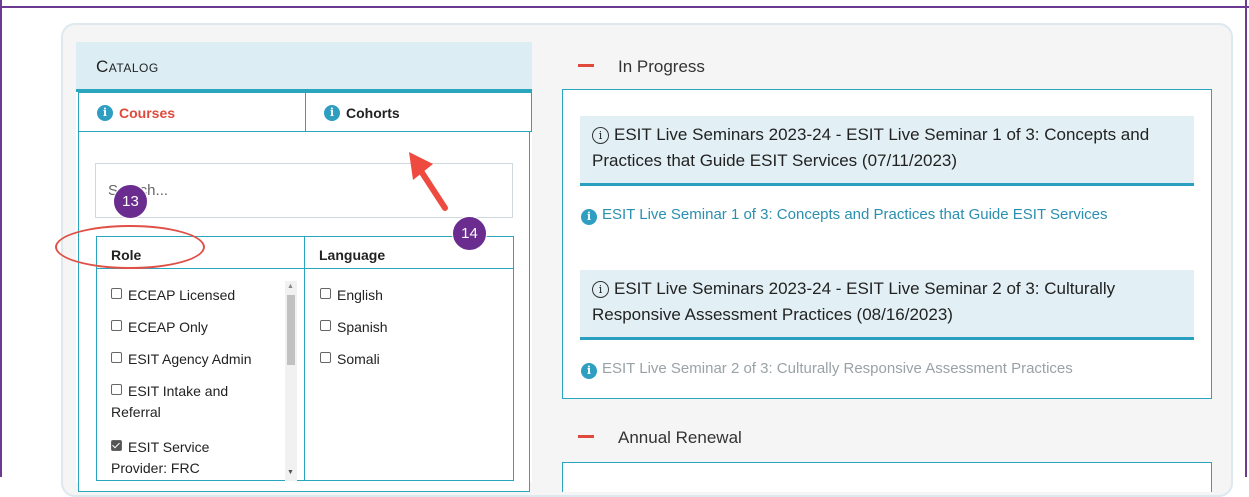 The width and height of the screenshot is (1249, 497). What do you see at coordinates (191, 402) in the screenshot?
I see `role-option: ESIT Intake and Referral` at bounding box center [191, 402].